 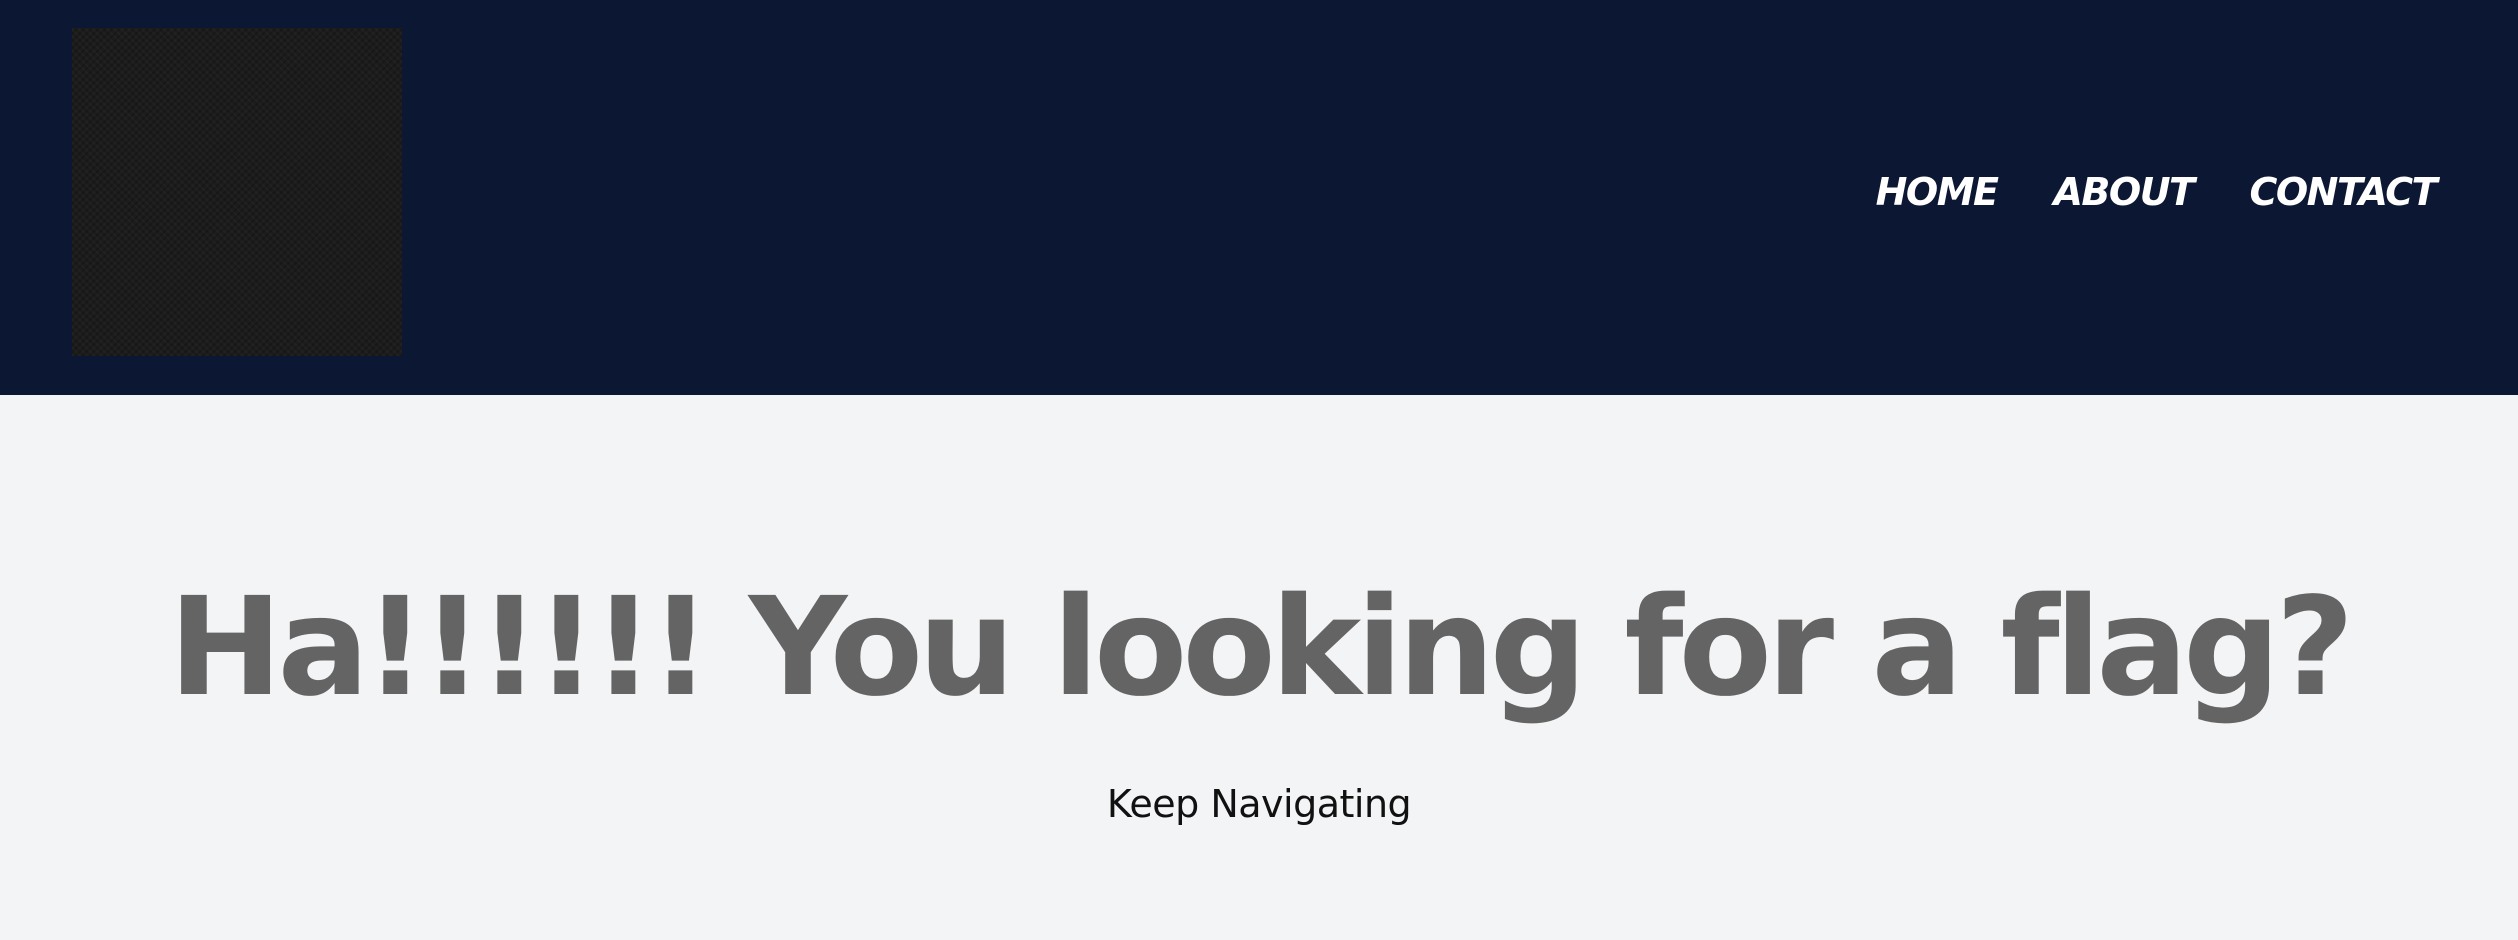 I want to click on nav-link-home: HOME, so click(x=1937, y=192).